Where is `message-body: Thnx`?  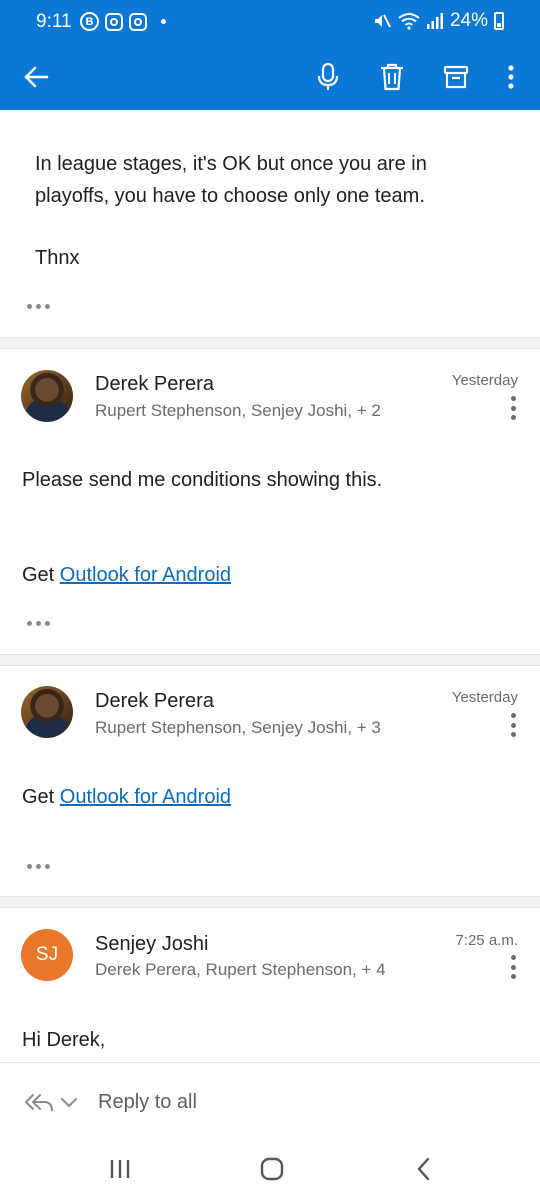 message-body: Thnx is located at coordinates (57, 258).